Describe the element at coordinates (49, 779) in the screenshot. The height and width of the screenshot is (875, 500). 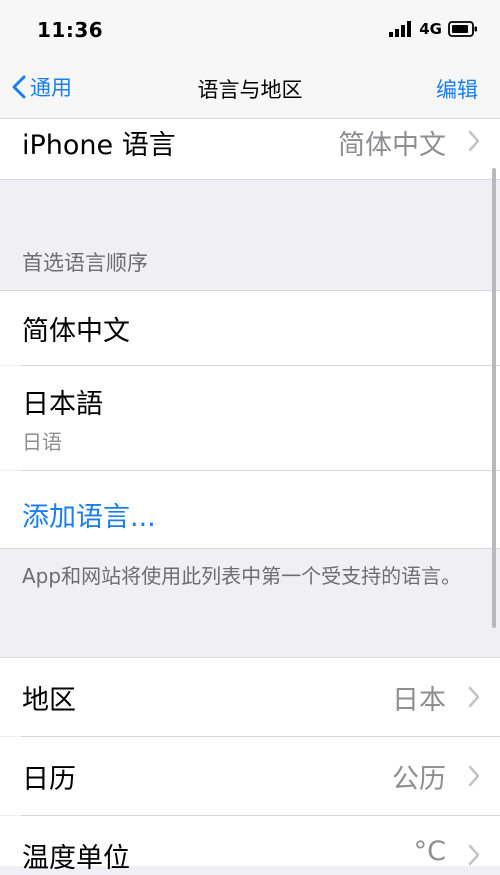
I see `calendar-label: 日历` at that location.